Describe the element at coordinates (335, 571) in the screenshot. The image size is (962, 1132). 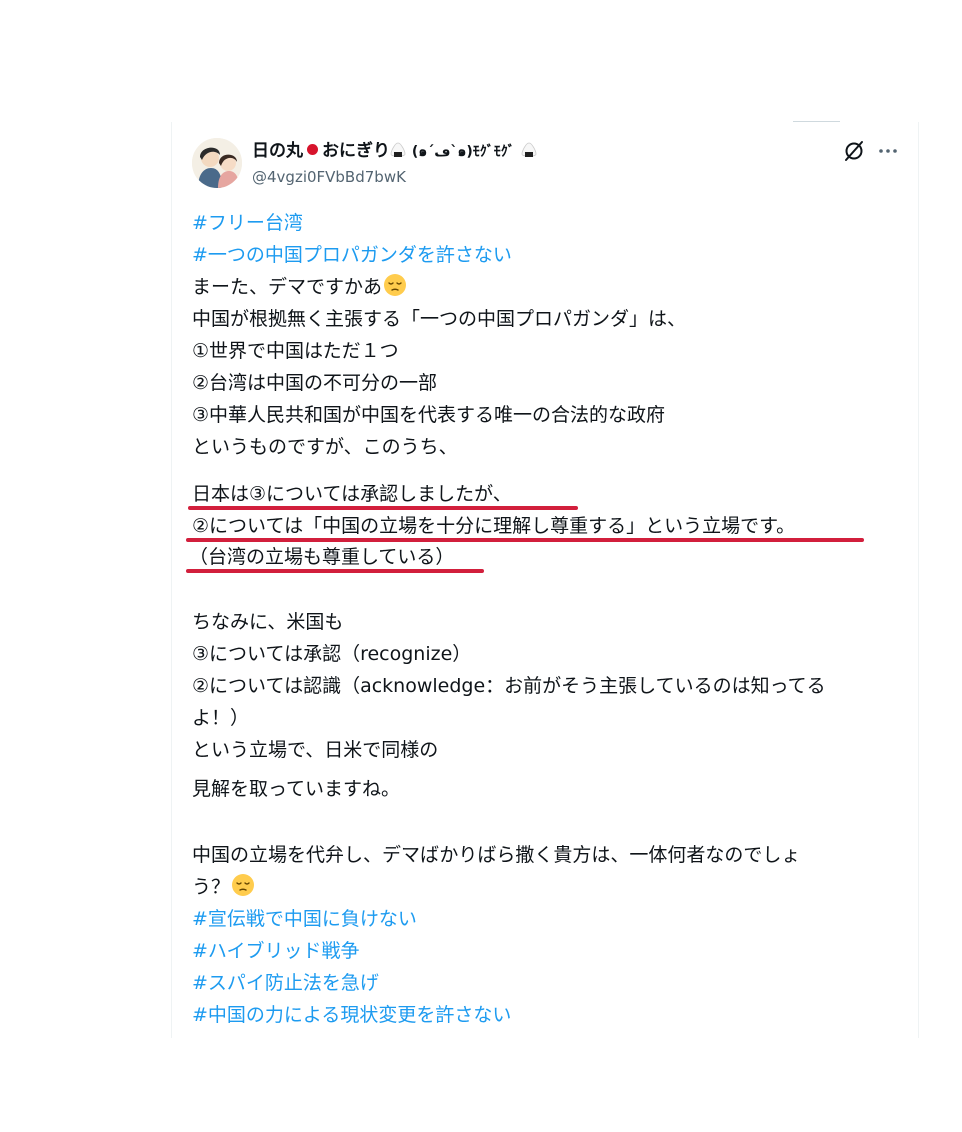
I see `red-underline` at that location.